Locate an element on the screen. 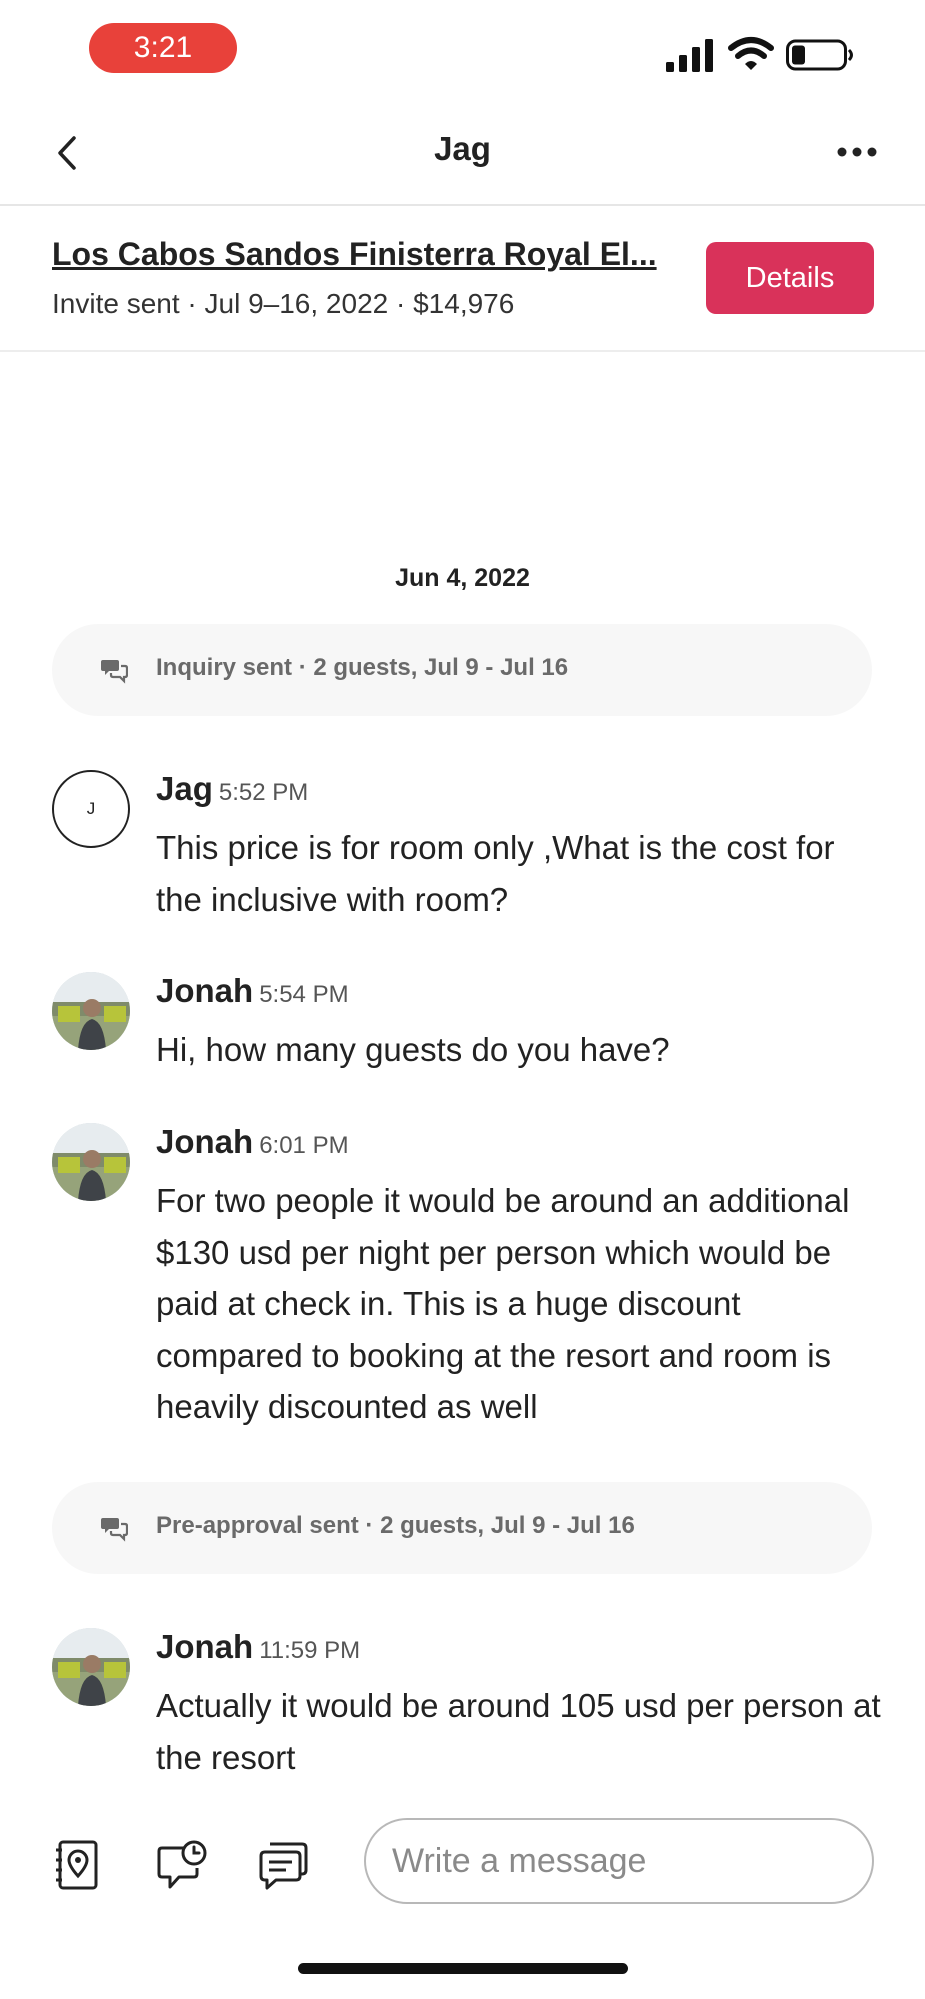 The width and height of the screenshot is (925, 1999). message-composer is located at coordinates (462, 1866).